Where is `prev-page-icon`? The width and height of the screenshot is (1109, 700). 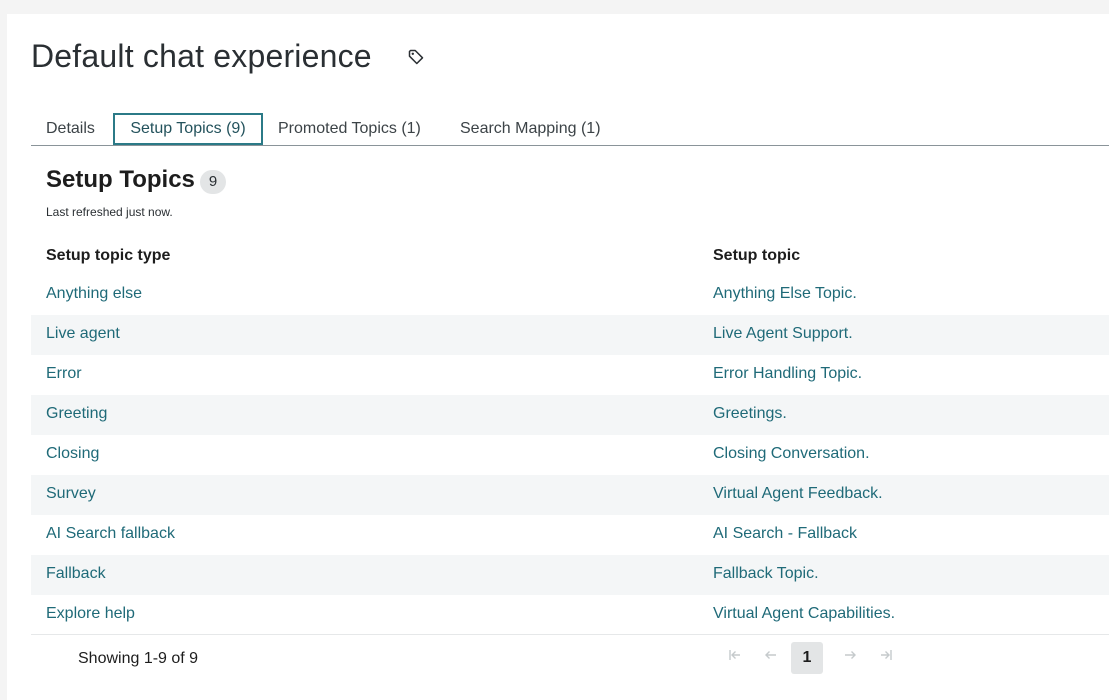
prev-page-icon is located at coordinates (771, 659).